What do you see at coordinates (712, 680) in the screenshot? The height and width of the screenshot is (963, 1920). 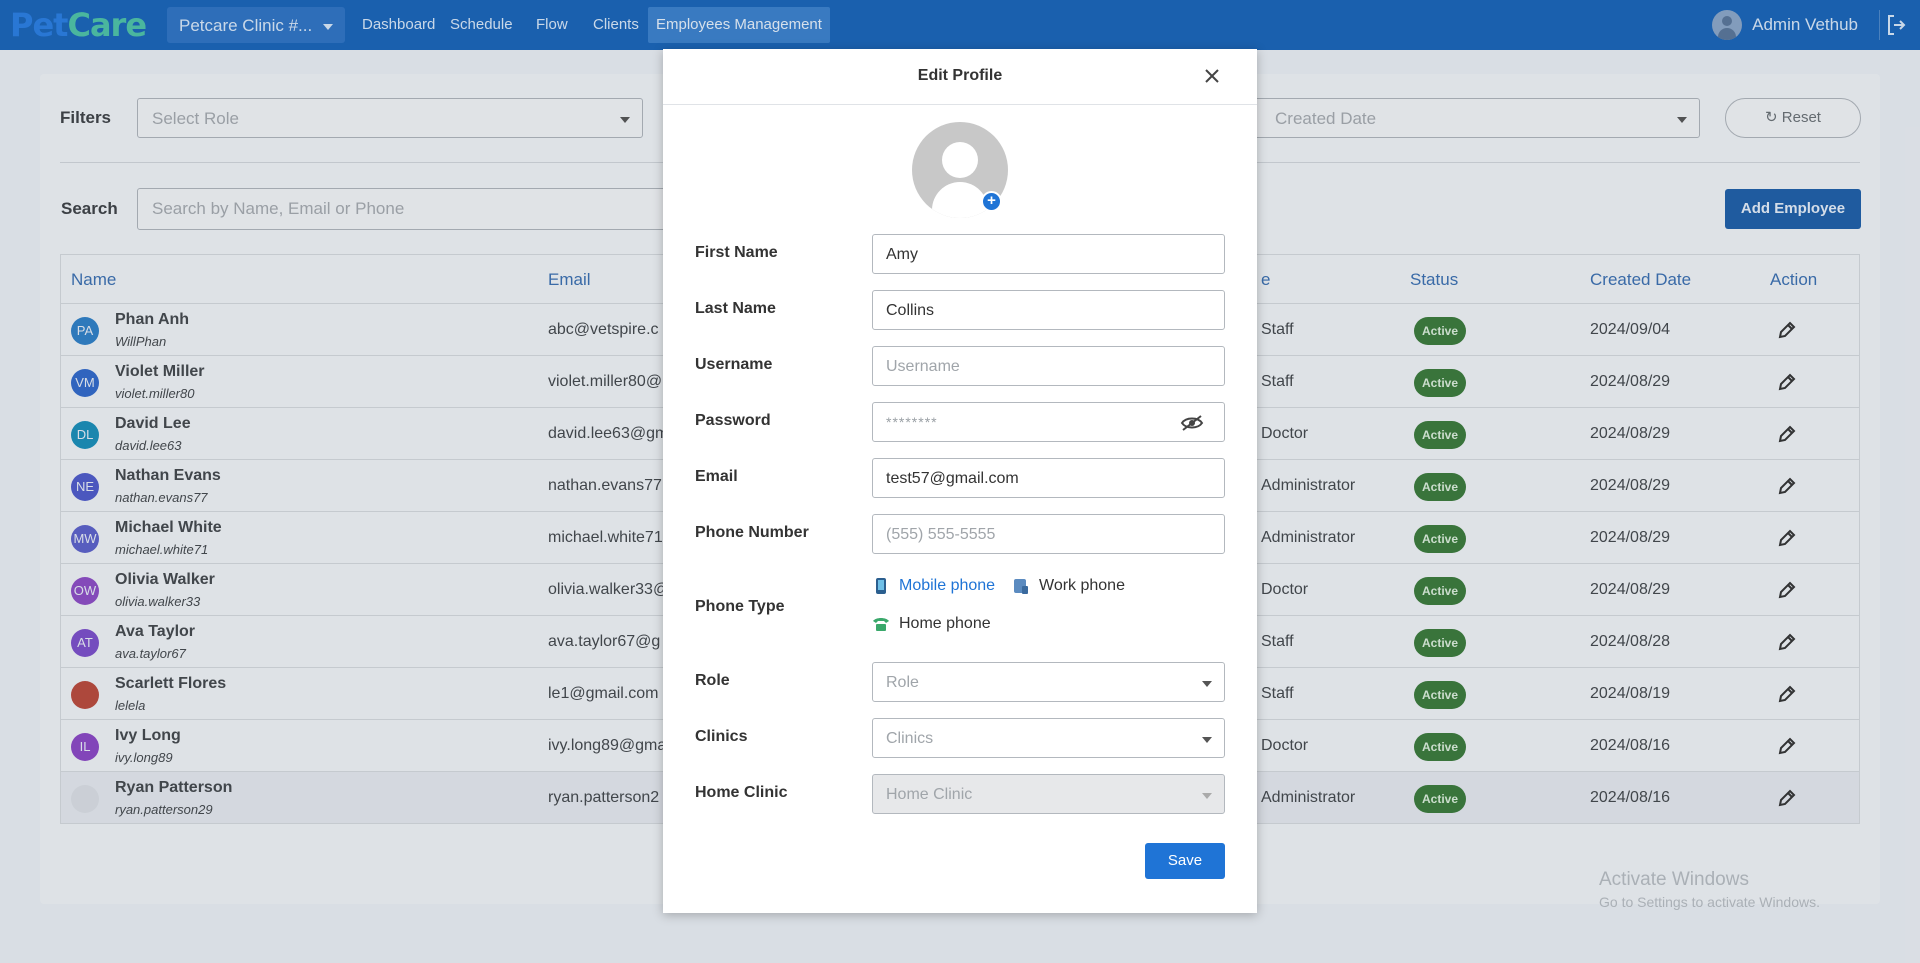 I see `role-label: Role` at bounding box center [712, 680].